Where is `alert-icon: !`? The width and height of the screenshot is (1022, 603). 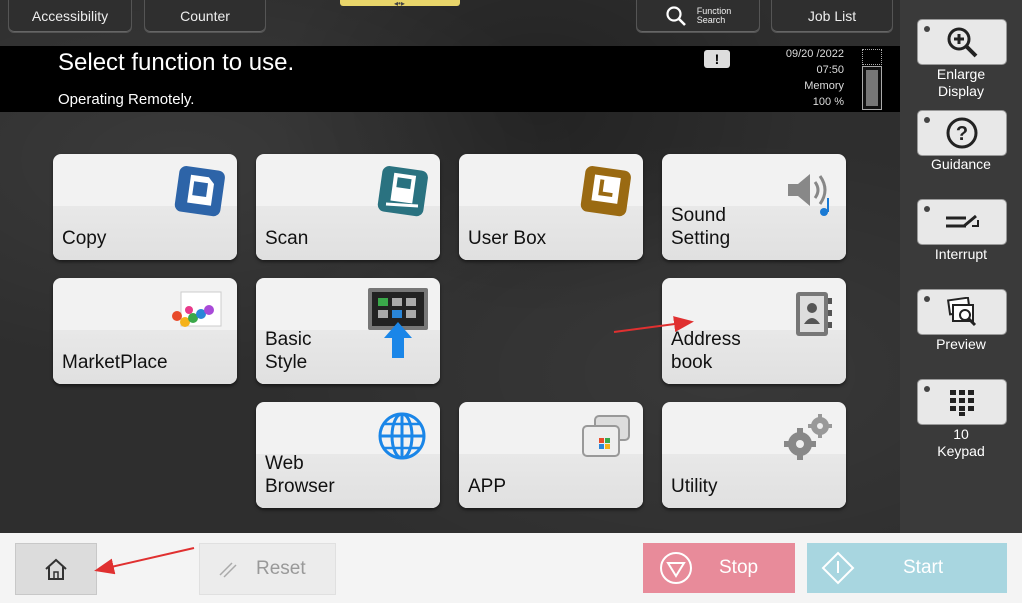
alert-icon: ! is located at coordinates (717, 59).